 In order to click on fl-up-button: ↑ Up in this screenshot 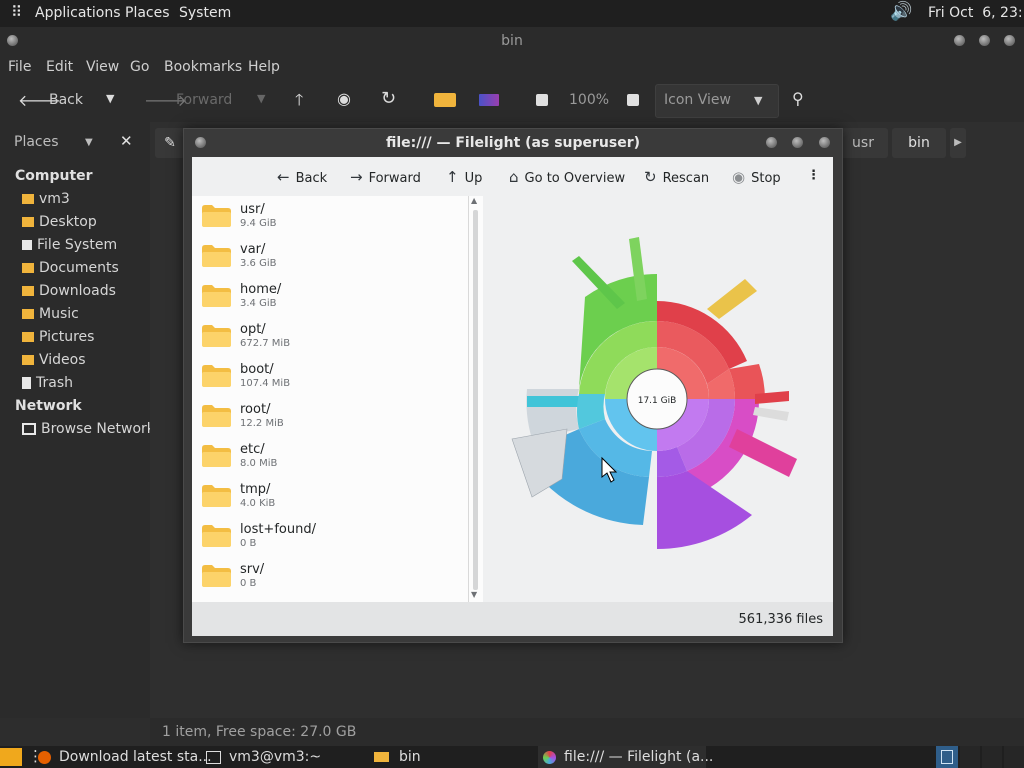, I will do `click(464, 177)`.